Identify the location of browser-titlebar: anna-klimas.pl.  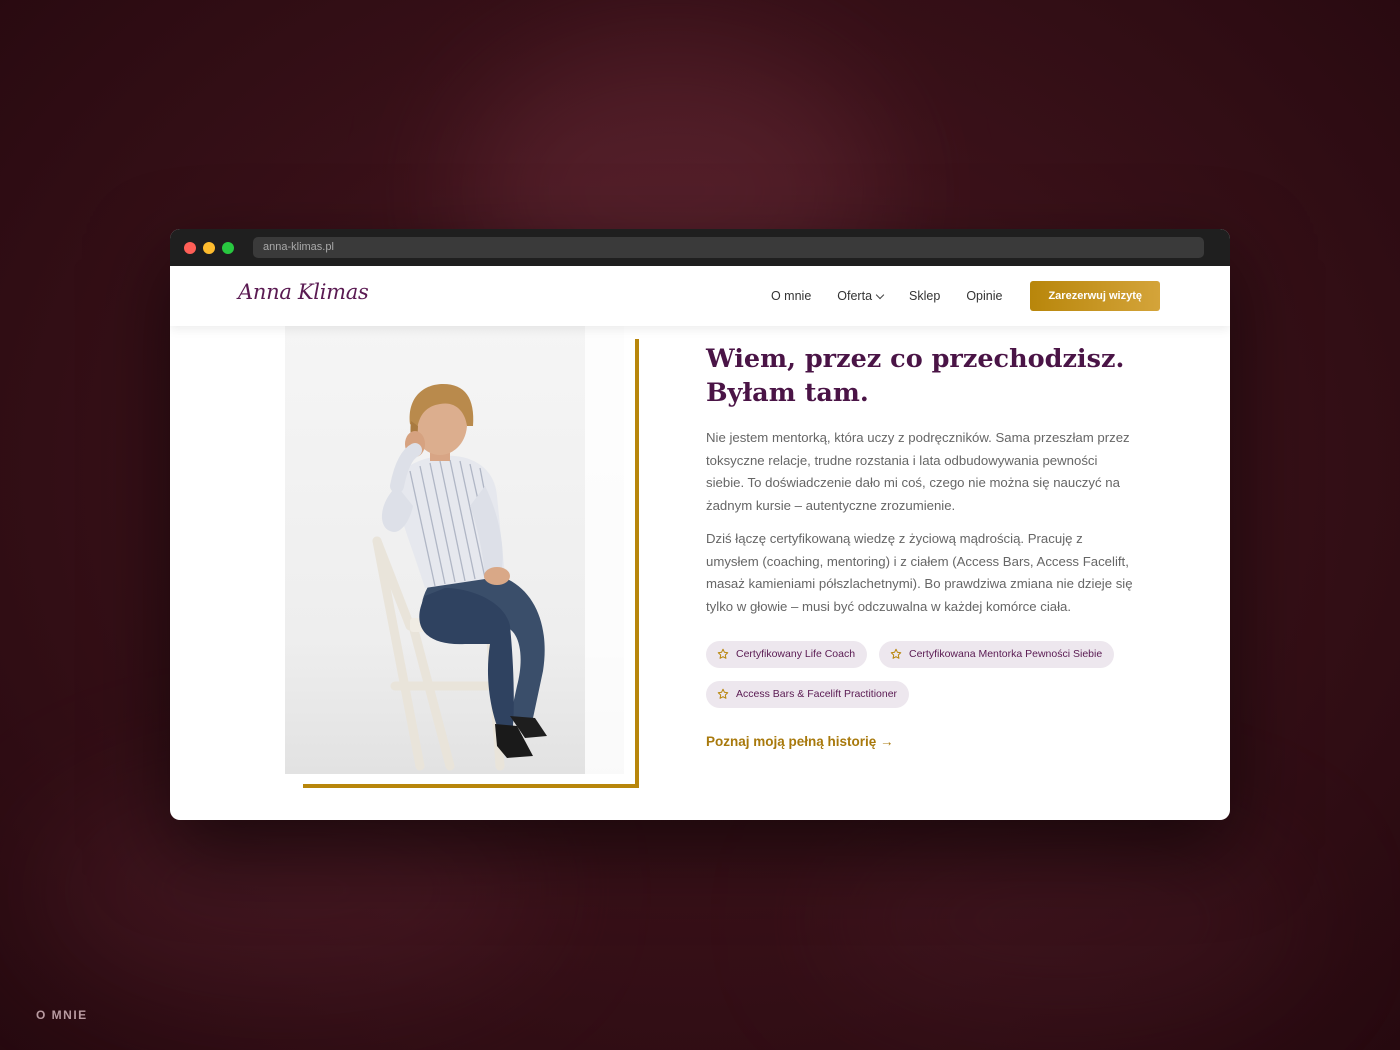
(700, 247).